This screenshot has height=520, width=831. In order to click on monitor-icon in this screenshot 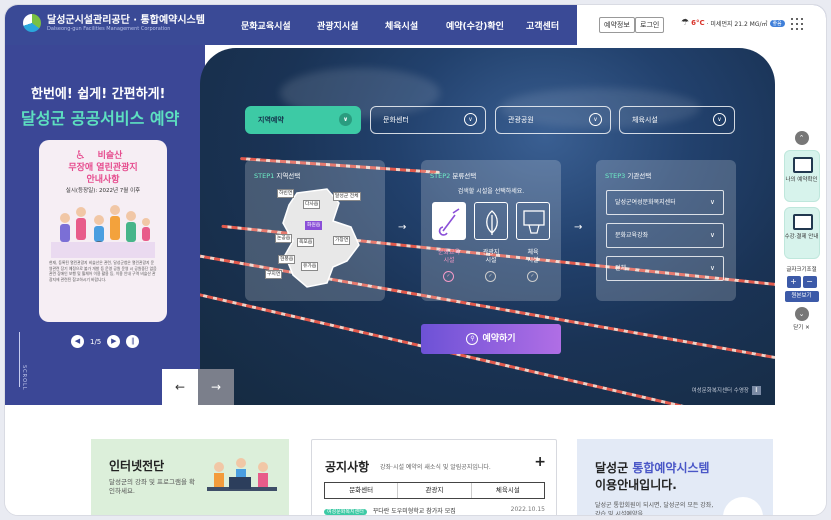, I will do `click(802, 165)`.